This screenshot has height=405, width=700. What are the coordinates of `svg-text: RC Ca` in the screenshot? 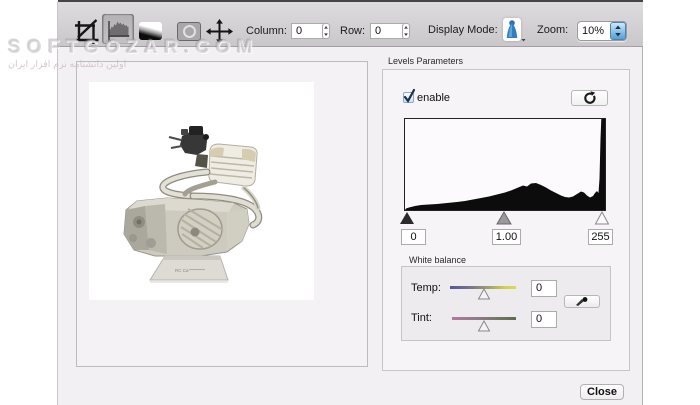 It's located at (182, 270).